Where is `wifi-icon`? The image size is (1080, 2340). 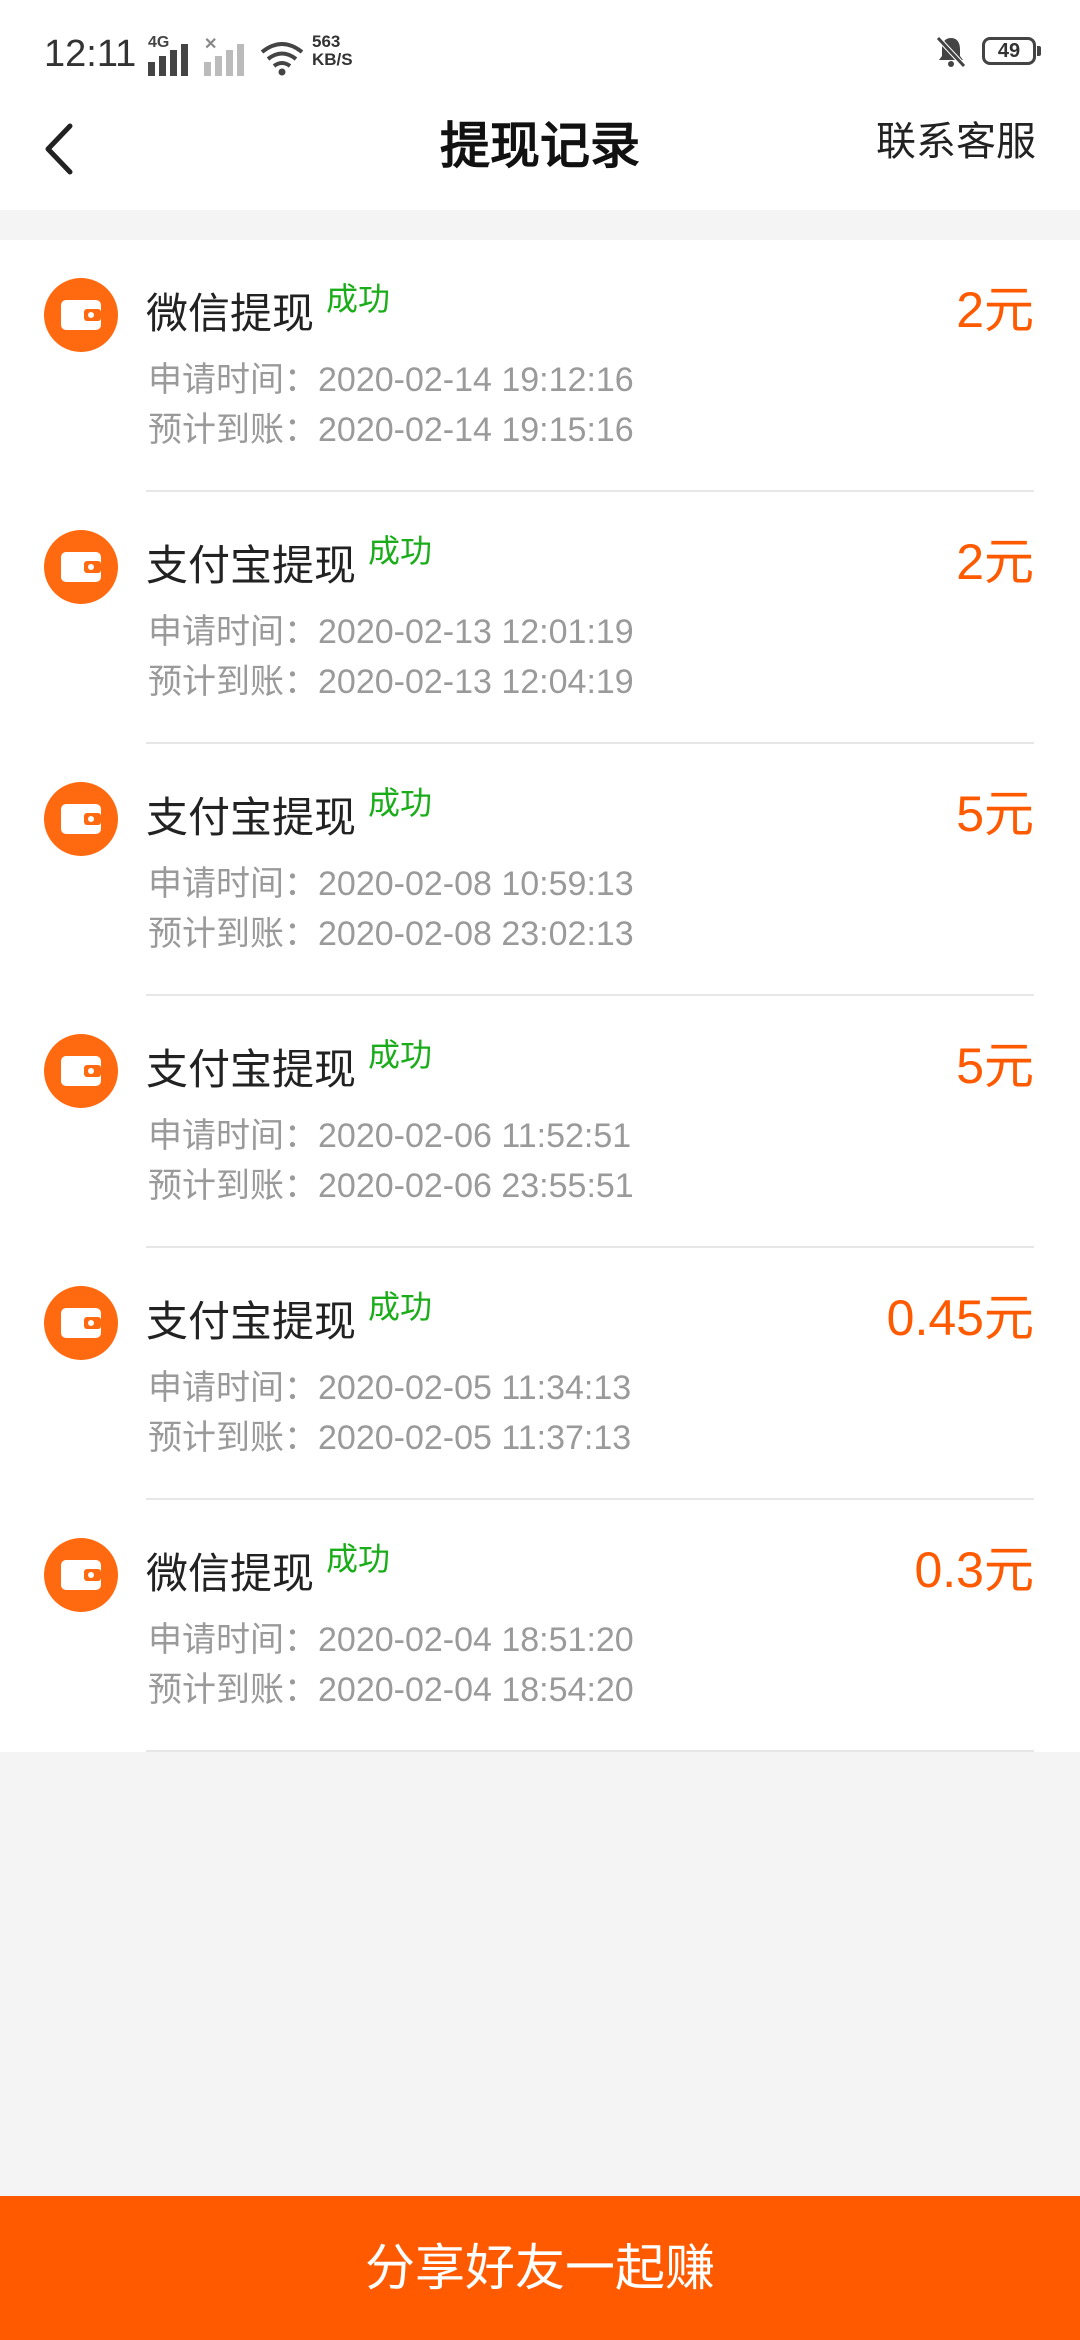
wifi-icon is located at coordinates (282, 59).